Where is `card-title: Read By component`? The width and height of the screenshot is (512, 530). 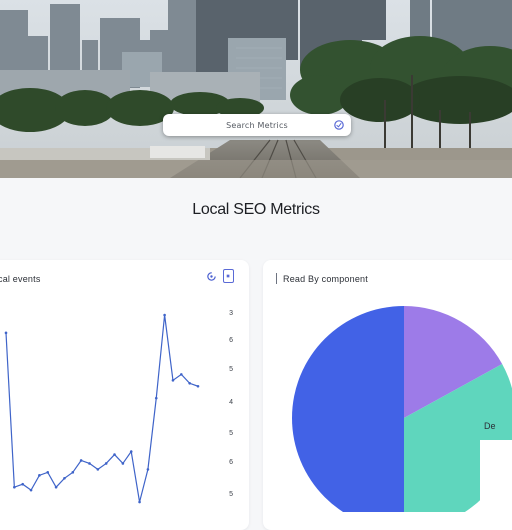
card-title: Read By component is located at coordinates (325, 279).